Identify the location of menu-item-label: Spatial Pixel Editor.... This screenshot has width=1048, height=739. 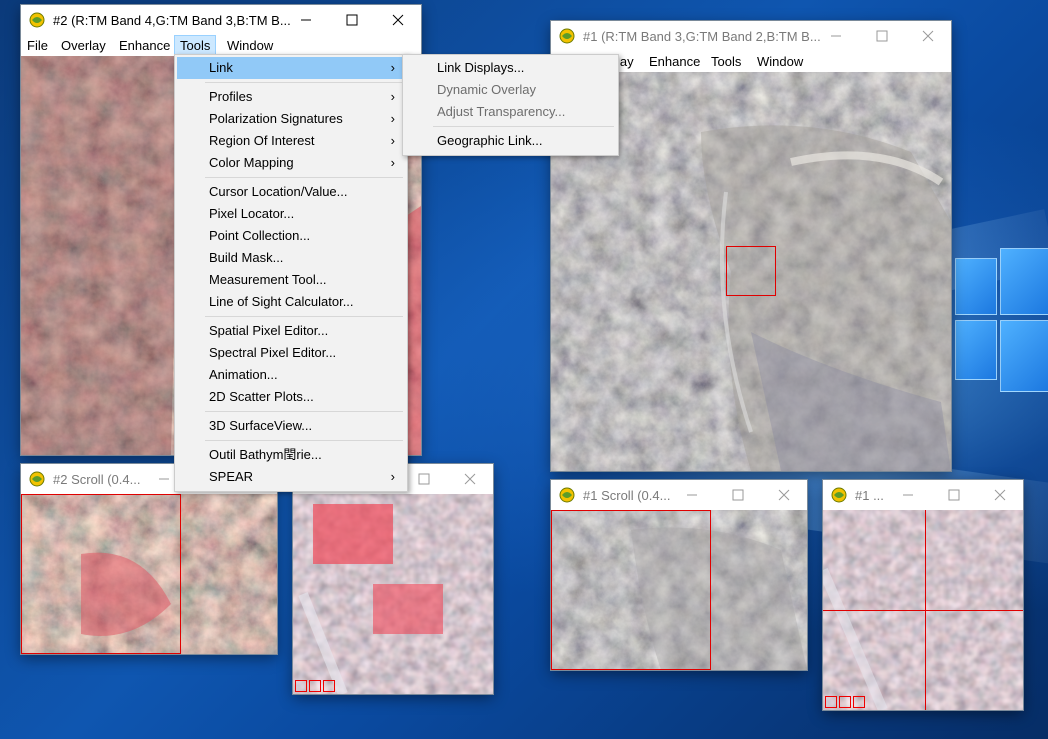
(269, 330).